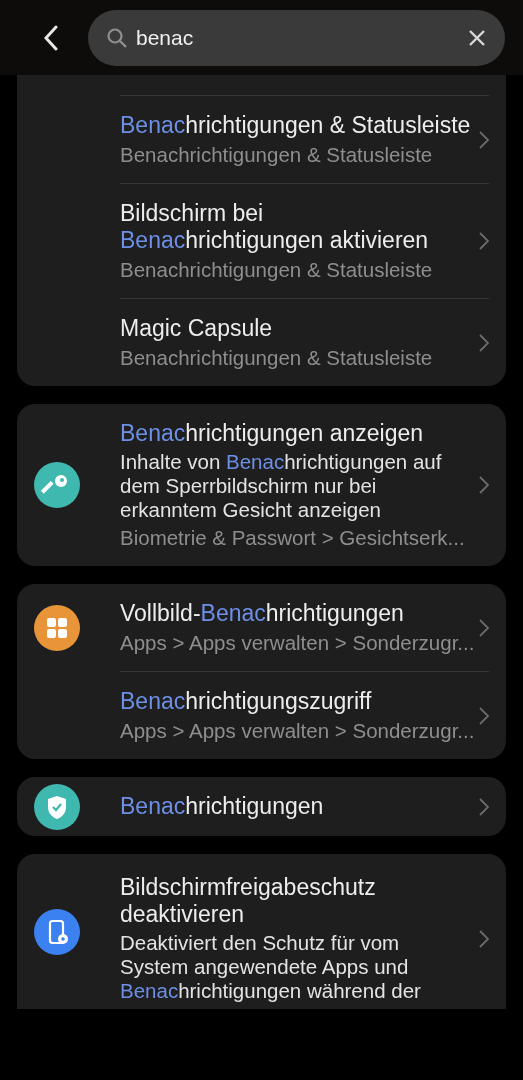  I want to click on search-result-item: Benachrichtigungen & Statusleiste Benachrichtigungen & Statusleiste, so click(261, 139).